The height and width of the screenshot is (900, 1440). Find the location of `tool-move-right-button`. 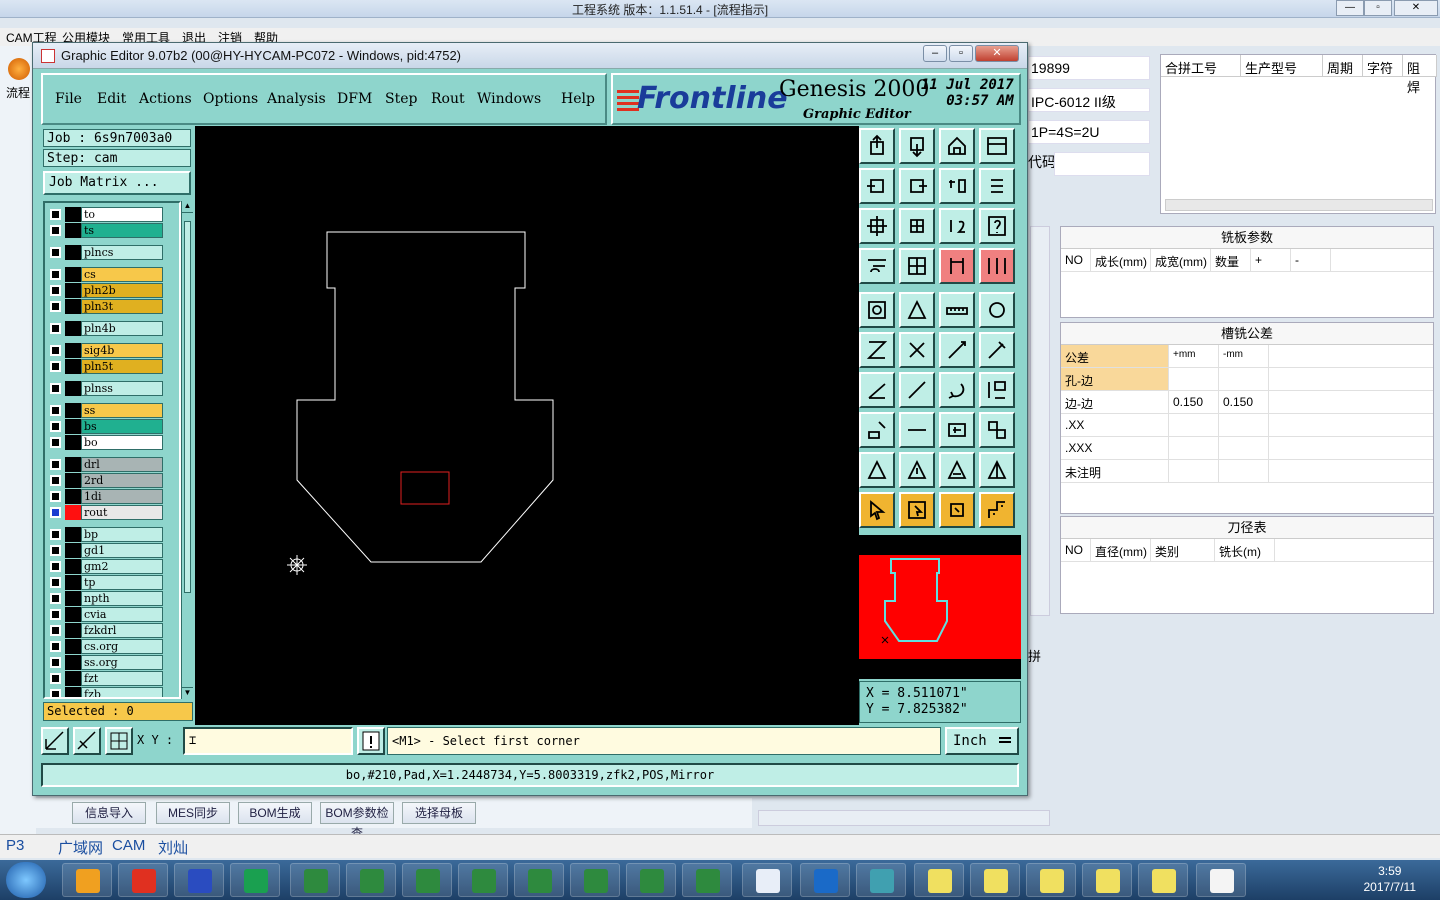

tool-move-right-button is located at coordinates (917, 186).